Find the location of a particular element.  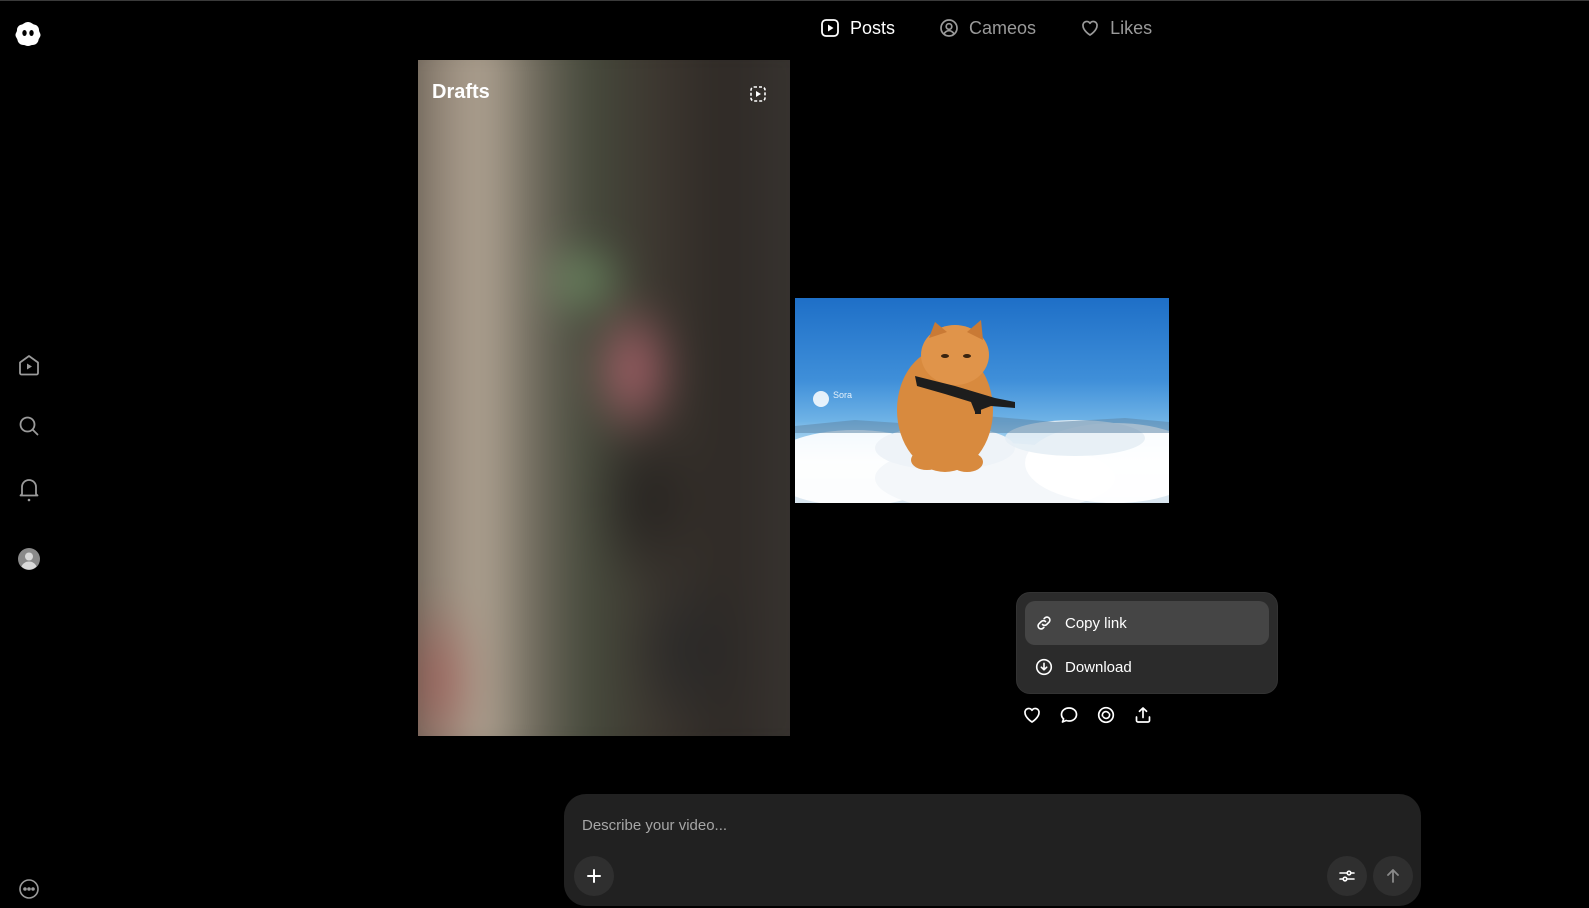

plus-icon is located at coordinates (594, 876).